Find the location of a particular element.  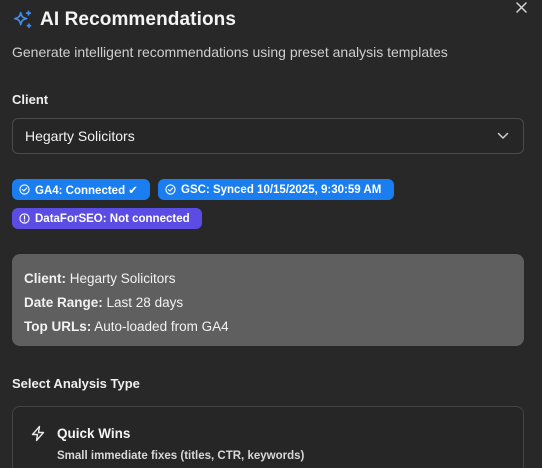

alert-circle-icon is located at coordinates (24, 218).